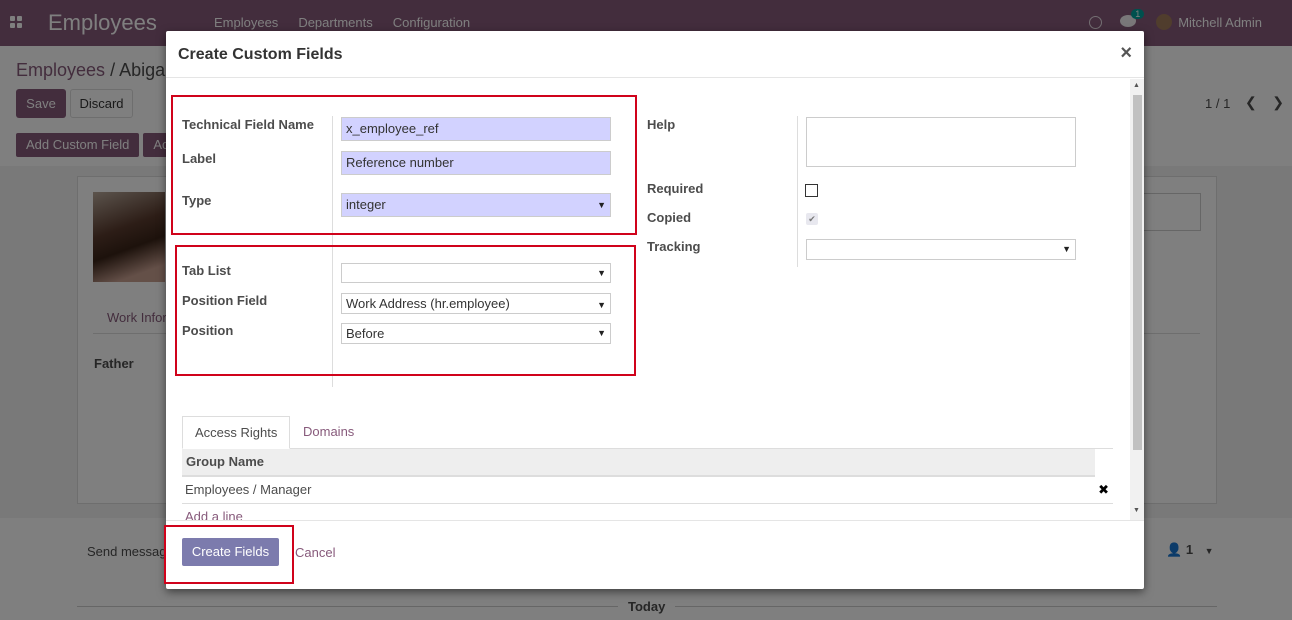 The width and height of the screenshot is (1292, 620). I want to click on technical-field-name-label: Technical Field Name, so click(248, 124).